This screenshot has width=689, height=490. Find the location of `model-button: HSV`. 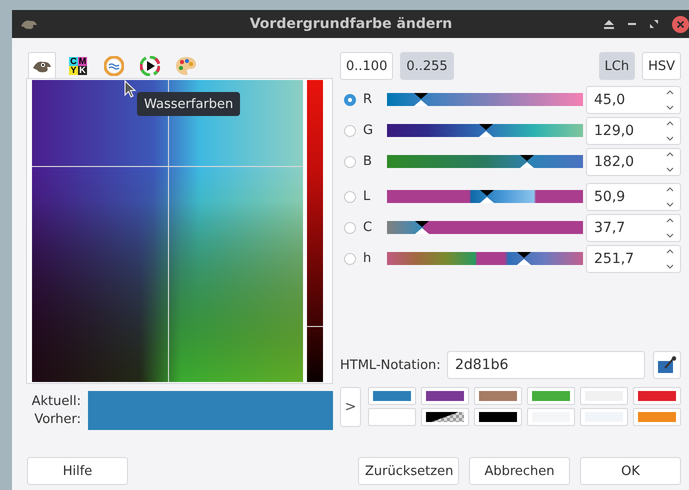

model-button: HSV is located at coordinates (661, 66).